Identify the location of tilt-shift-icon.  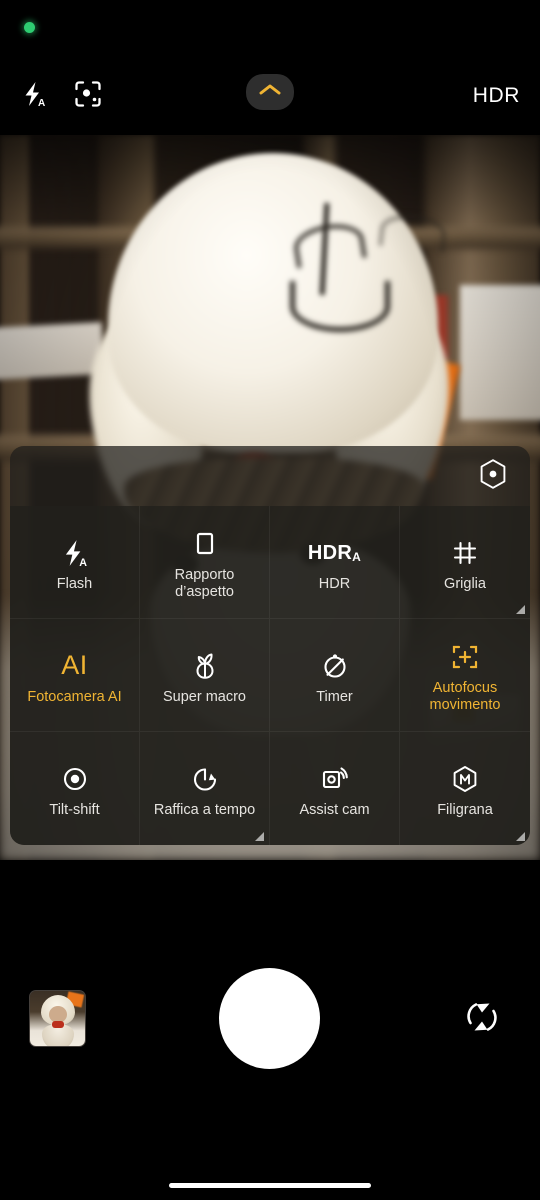
(75, 779).